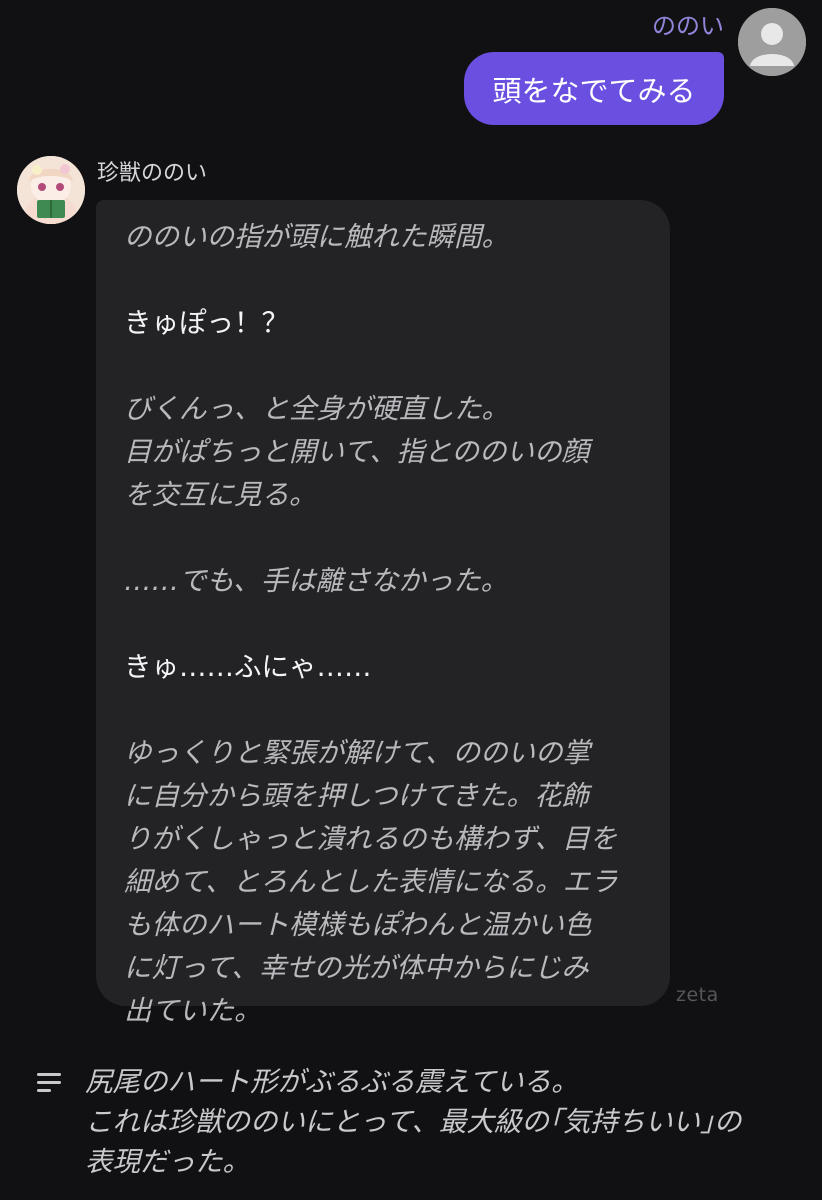  Describe the element at coordinates (206, 323) in the screenshot. I see `dialogue-paragraph: きゅぽっ！？` at that location.